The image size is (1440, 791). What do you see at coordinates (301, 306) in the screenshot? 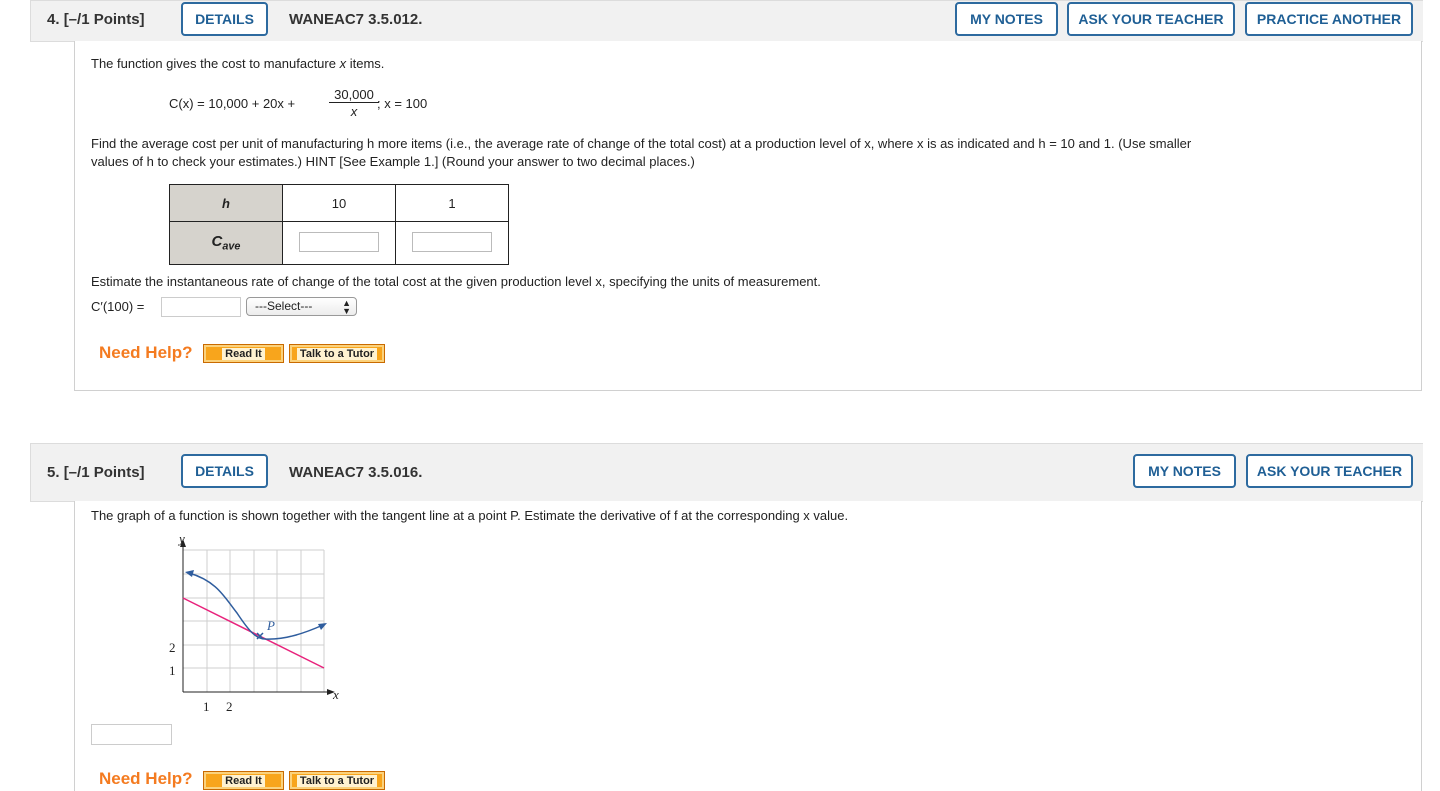
I see `units-select: ---Select--- ▲ ▼` at bounding box center [301, 306].